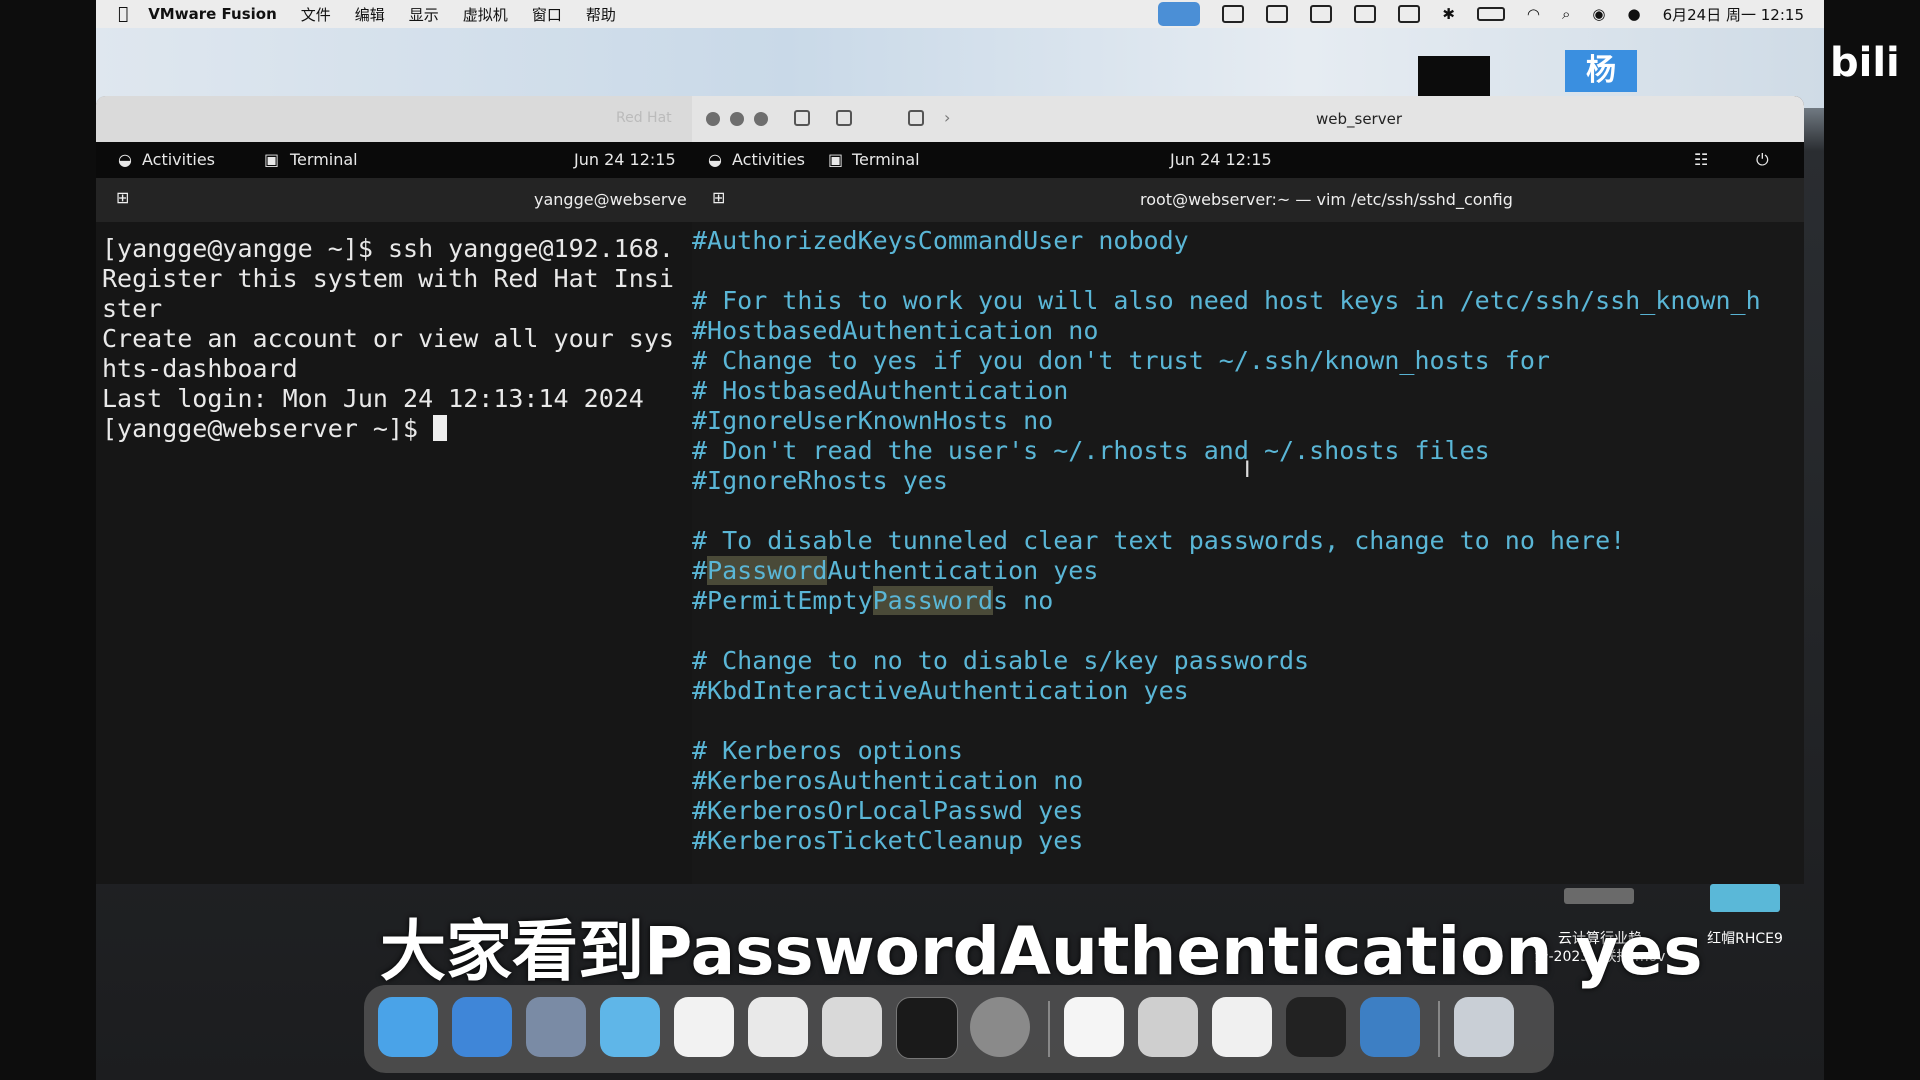  I want to click on terminal-line: ster, so click(132, 308).